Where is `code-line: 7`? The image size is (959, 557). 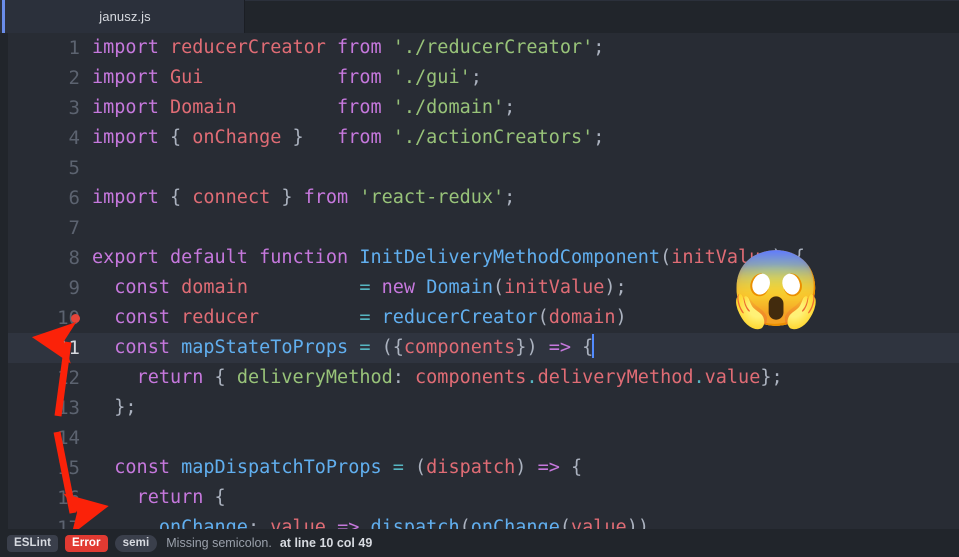 code-line: 7 is located at coordinates (483, 228).